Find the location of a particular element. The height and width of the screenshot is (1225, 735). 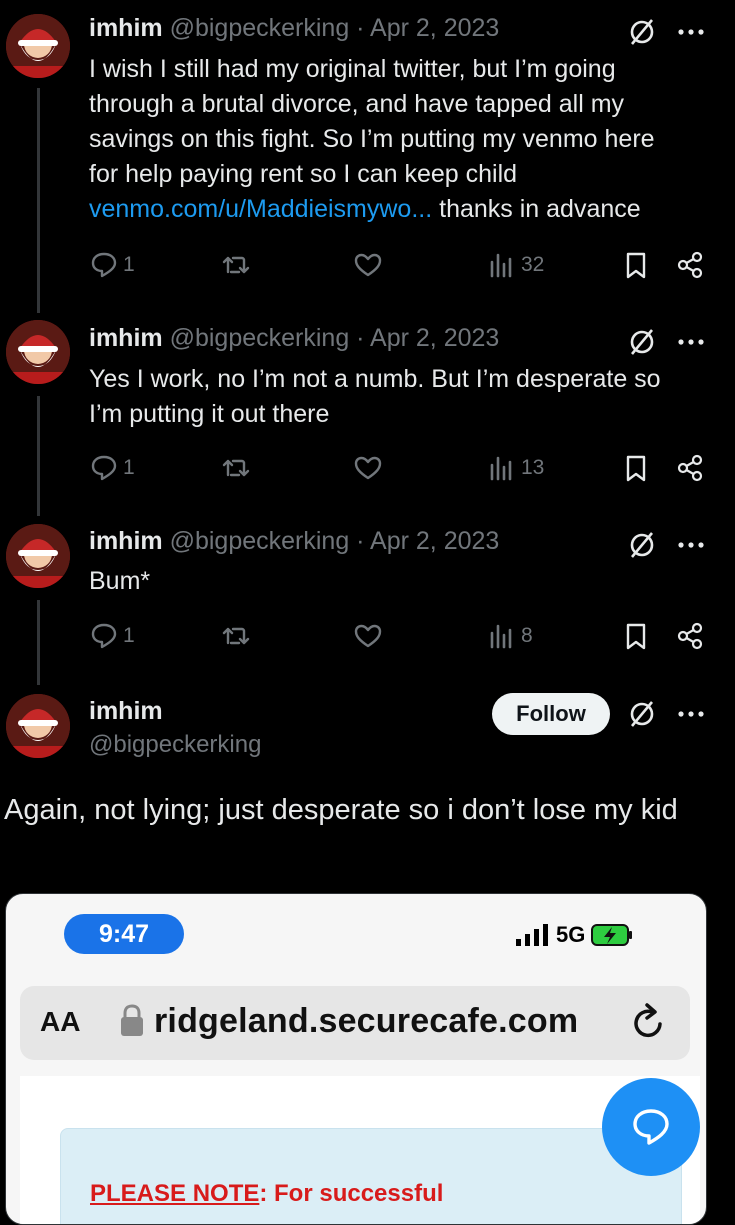

notice-body: : For successful is located at coordinates (351, 1193).